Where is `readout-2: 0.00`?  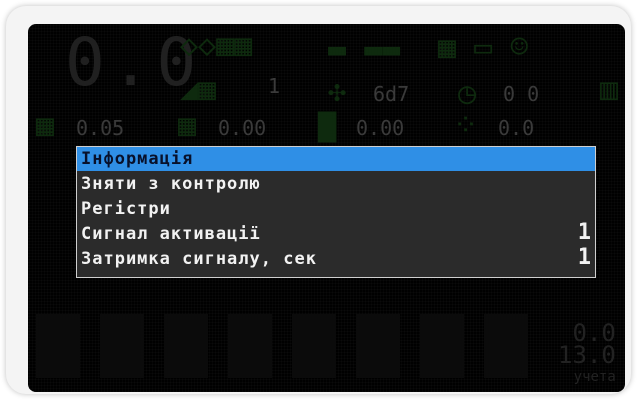 readout-2: 0.00 is located at coordinates (242, 128).